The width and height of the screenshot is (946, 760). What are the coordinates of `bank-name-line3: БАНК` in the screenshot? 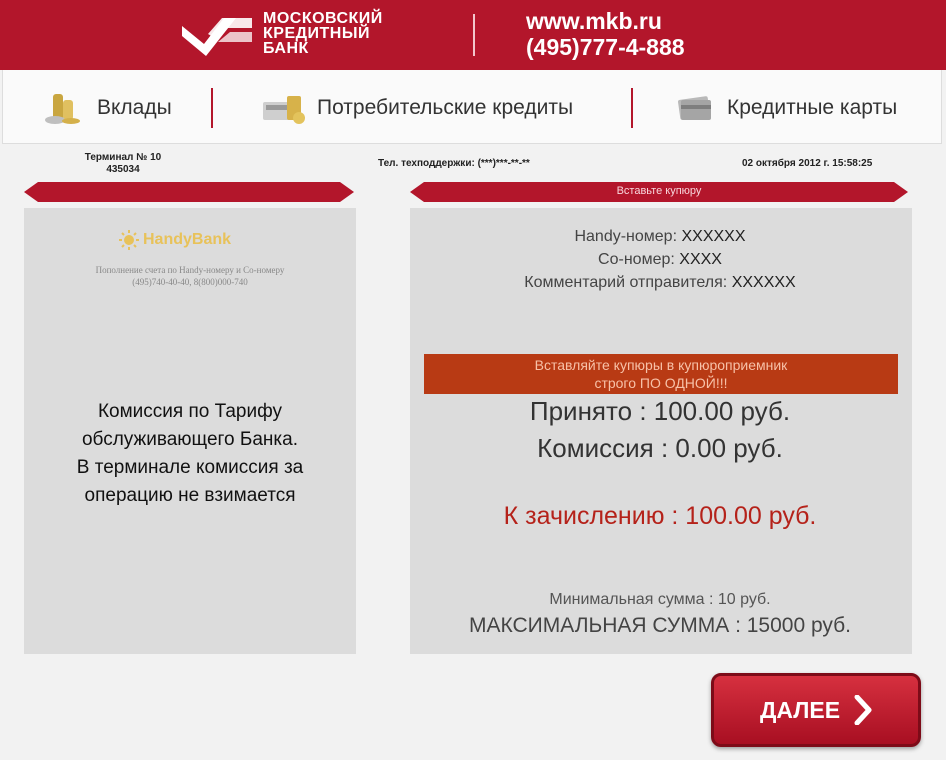 It's located at (286, 48).